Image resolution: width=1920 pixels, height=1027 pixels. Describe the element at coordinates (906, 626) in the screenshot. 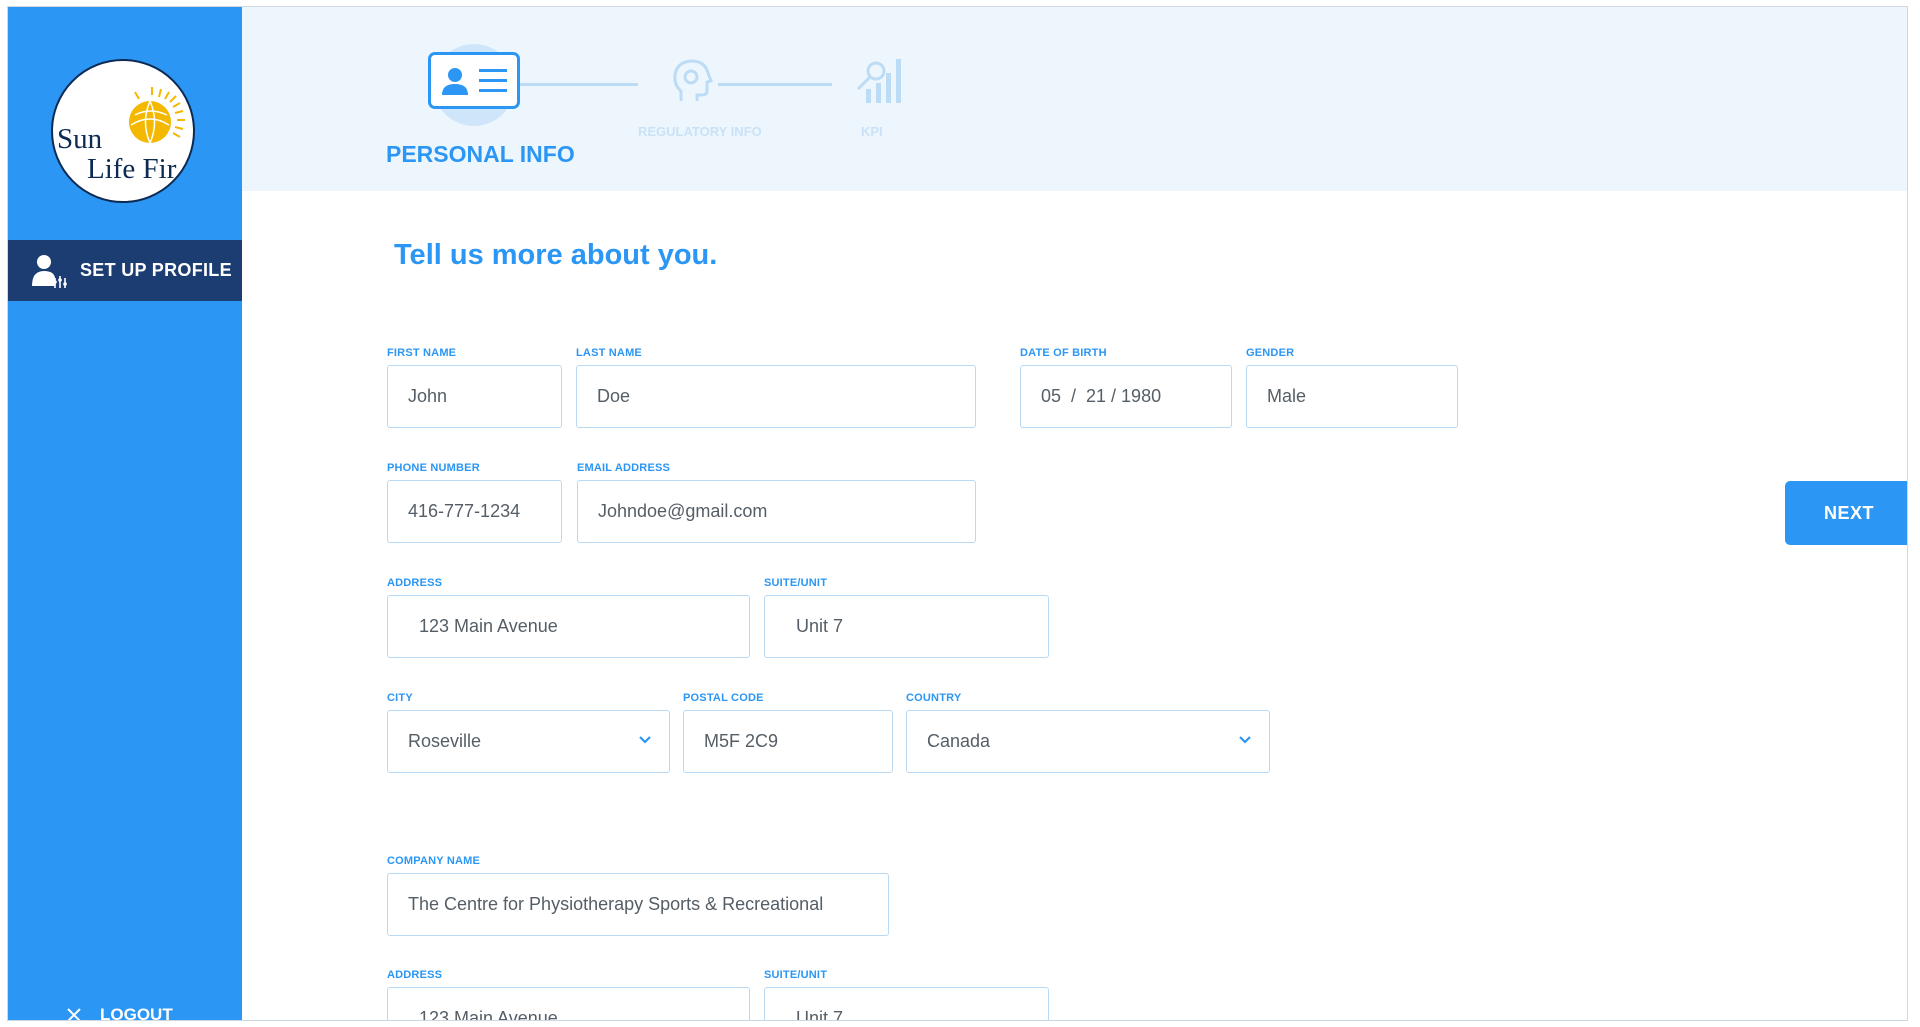

I see `suite-field: Unit 7` at that location.